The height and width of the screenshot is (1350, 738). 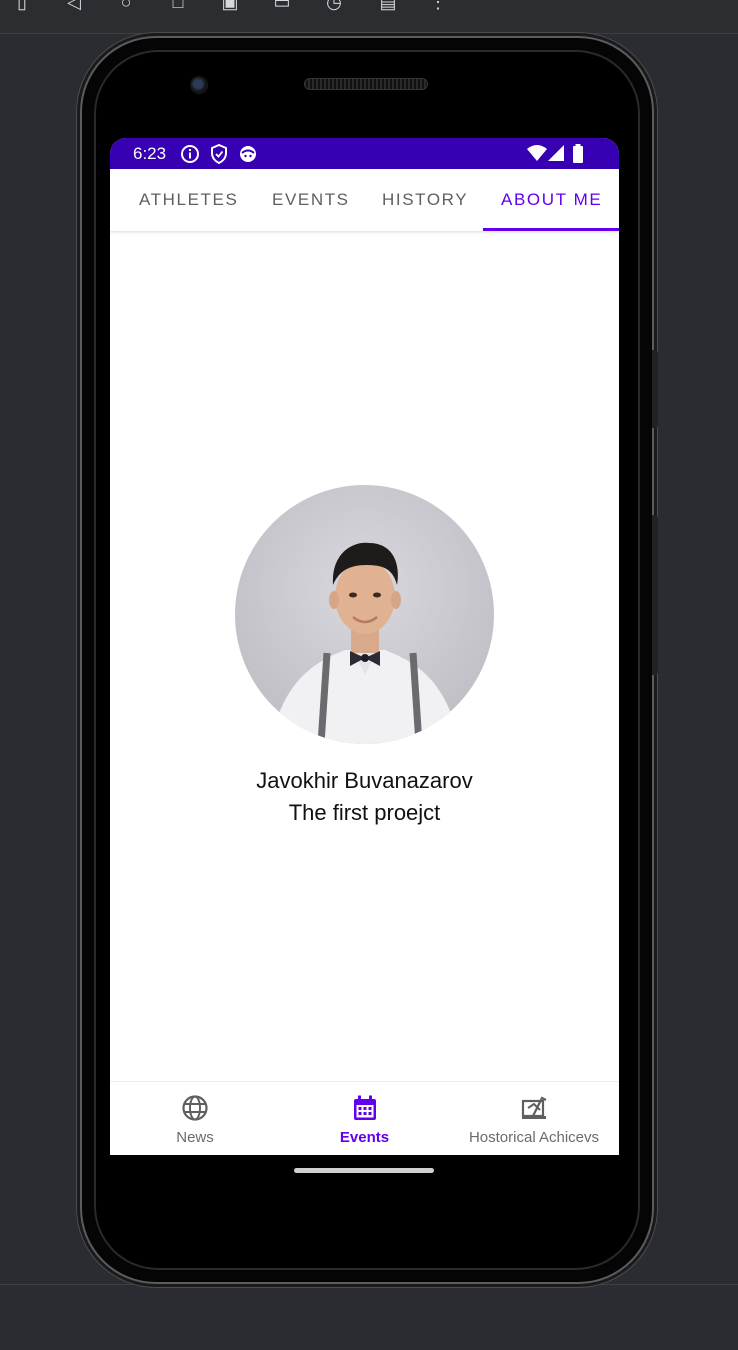 I want to click on avatar, so click(x=364, y=614).